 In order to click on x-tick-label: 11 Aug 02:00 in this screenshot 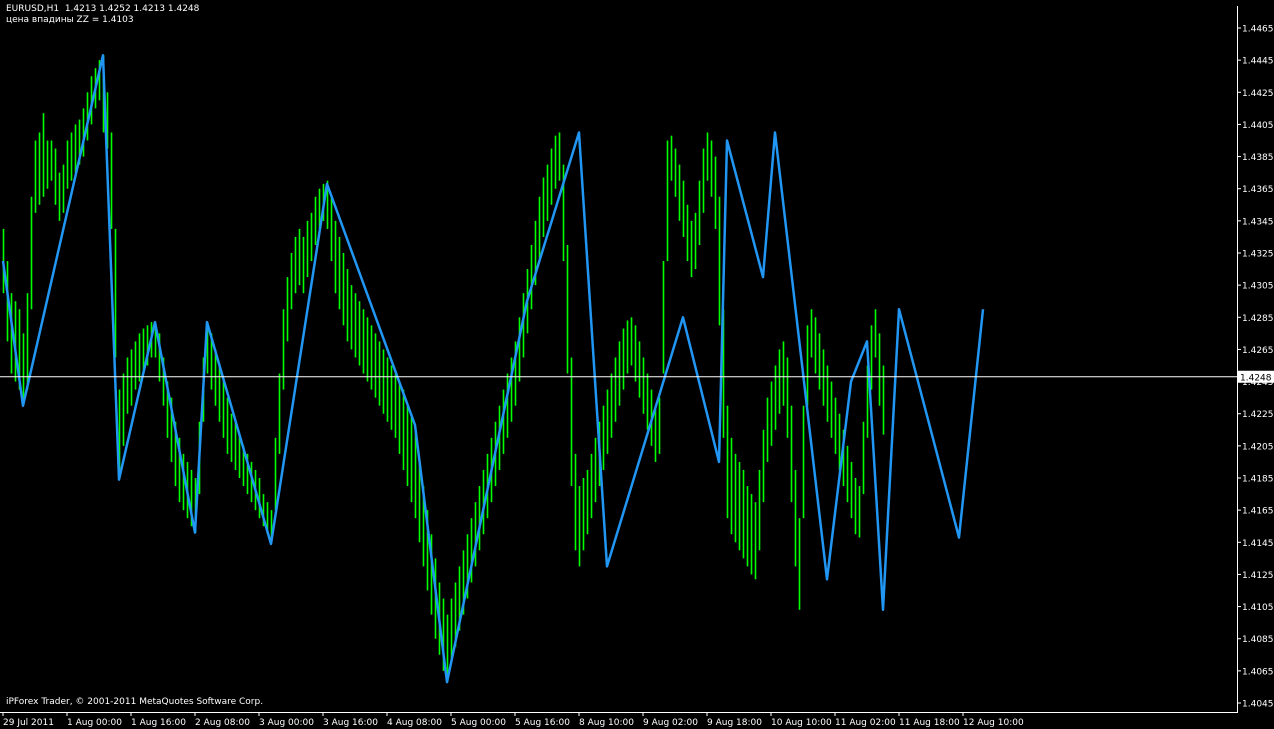, I will do `click(865, 723)`.